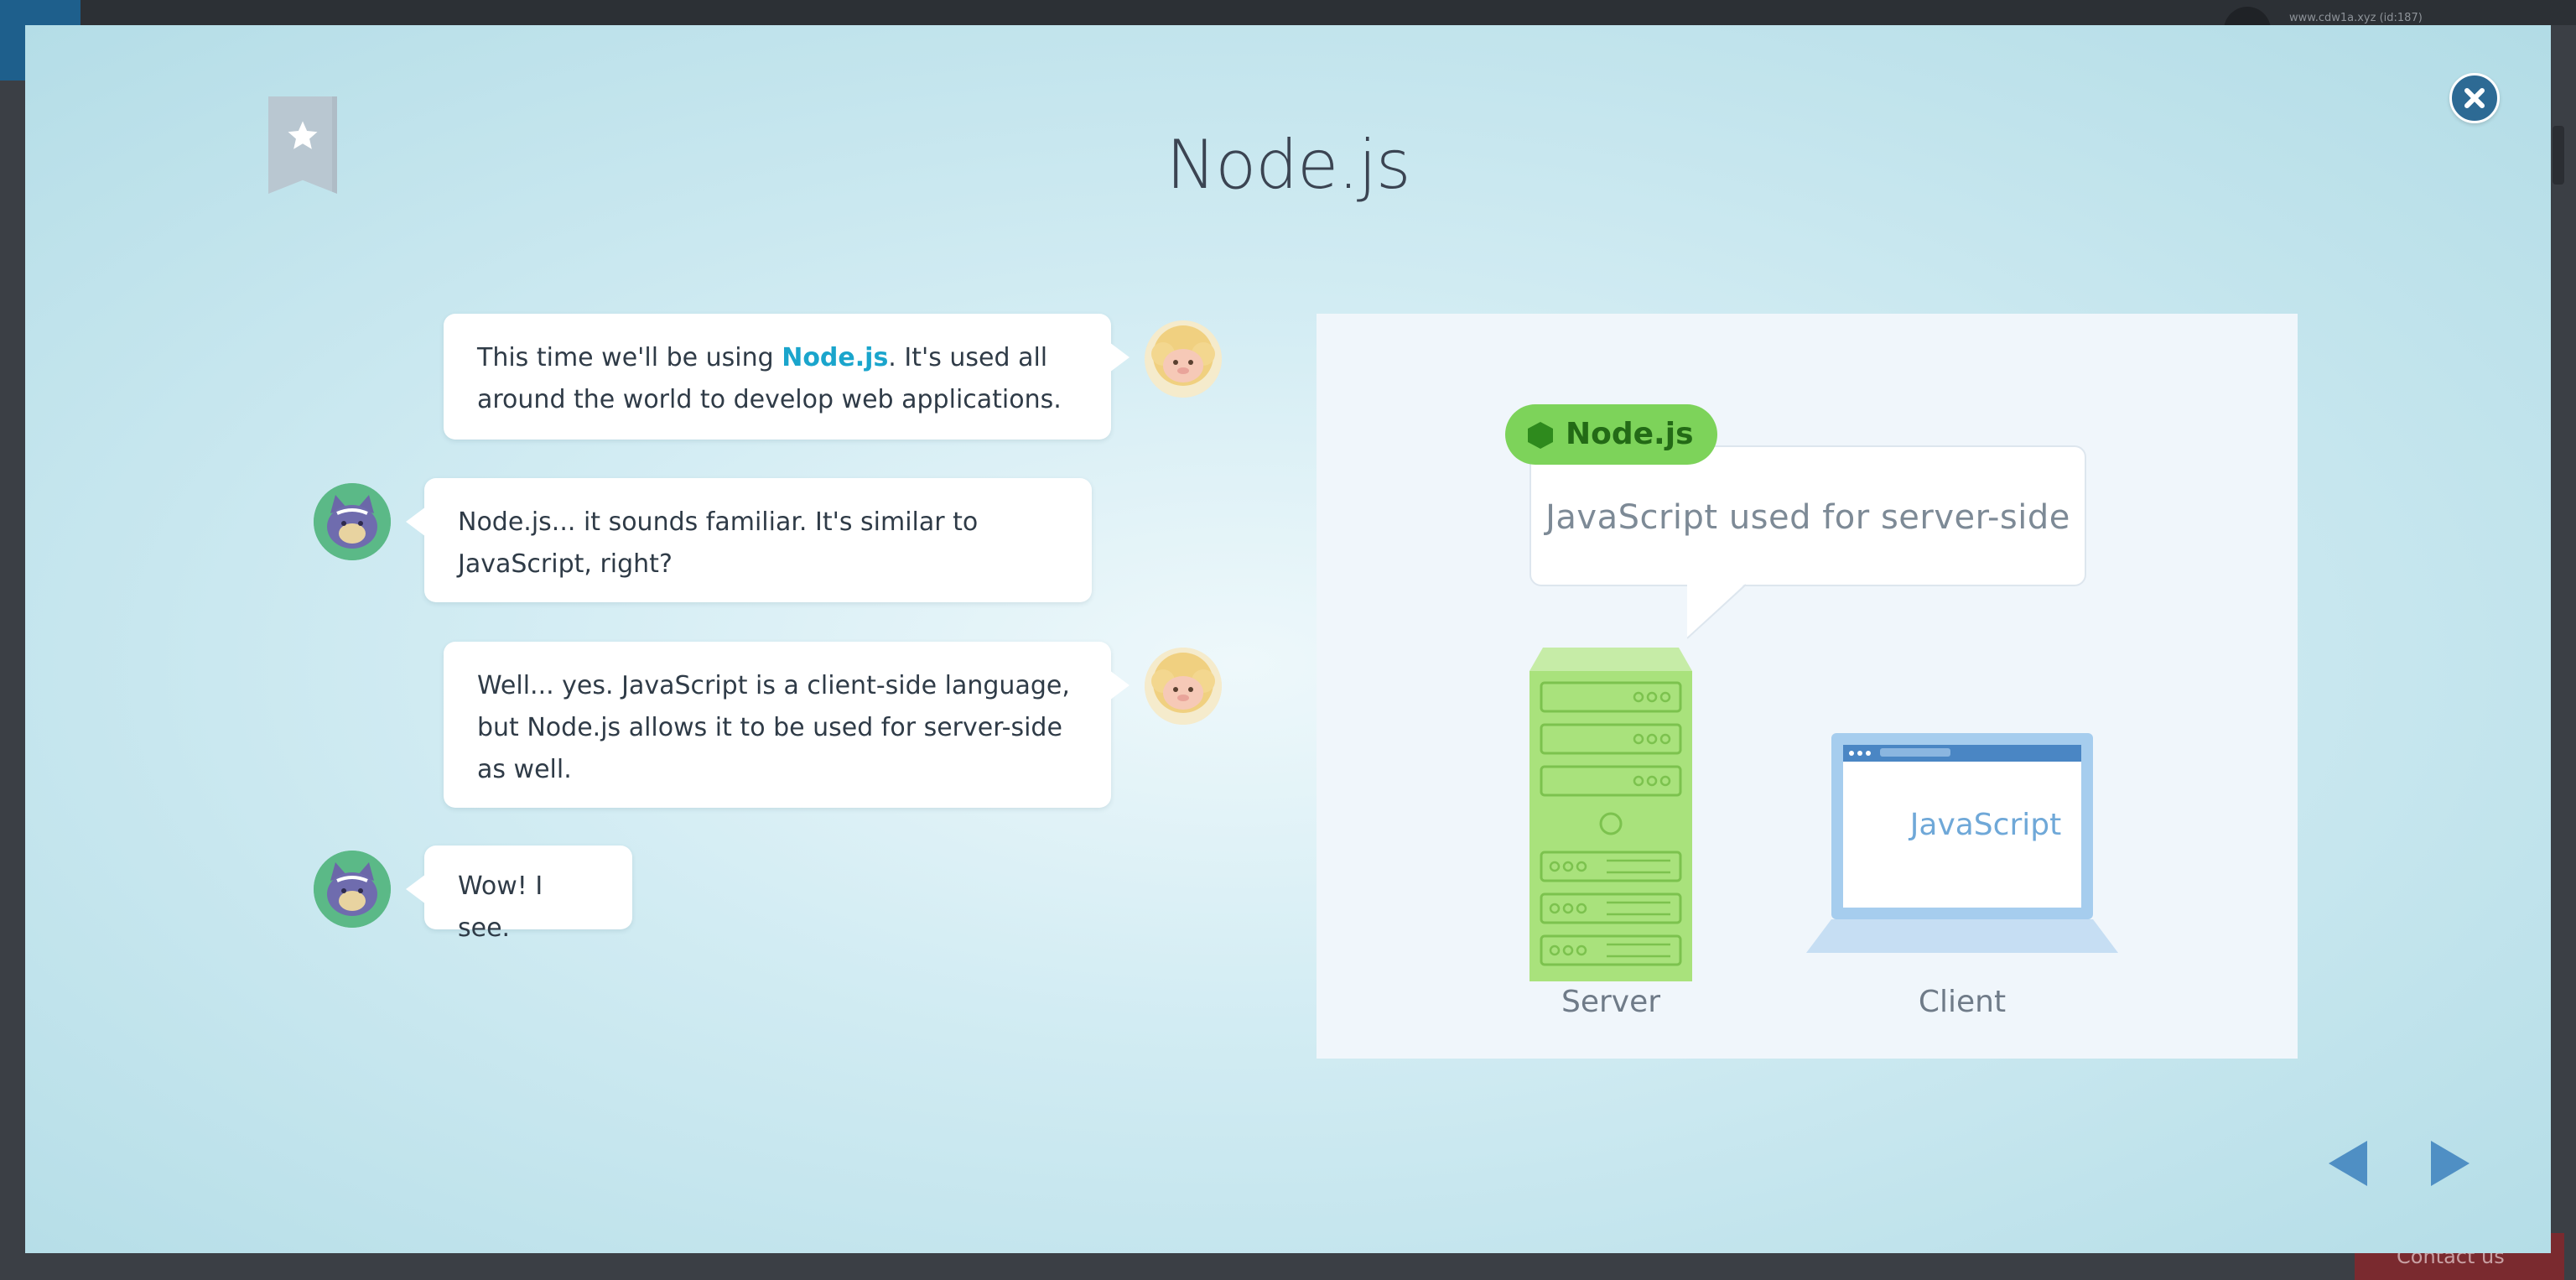 The height and width of the screenshot is (1280, 2576). I want to click on server-illustration, so click(1611, 814).